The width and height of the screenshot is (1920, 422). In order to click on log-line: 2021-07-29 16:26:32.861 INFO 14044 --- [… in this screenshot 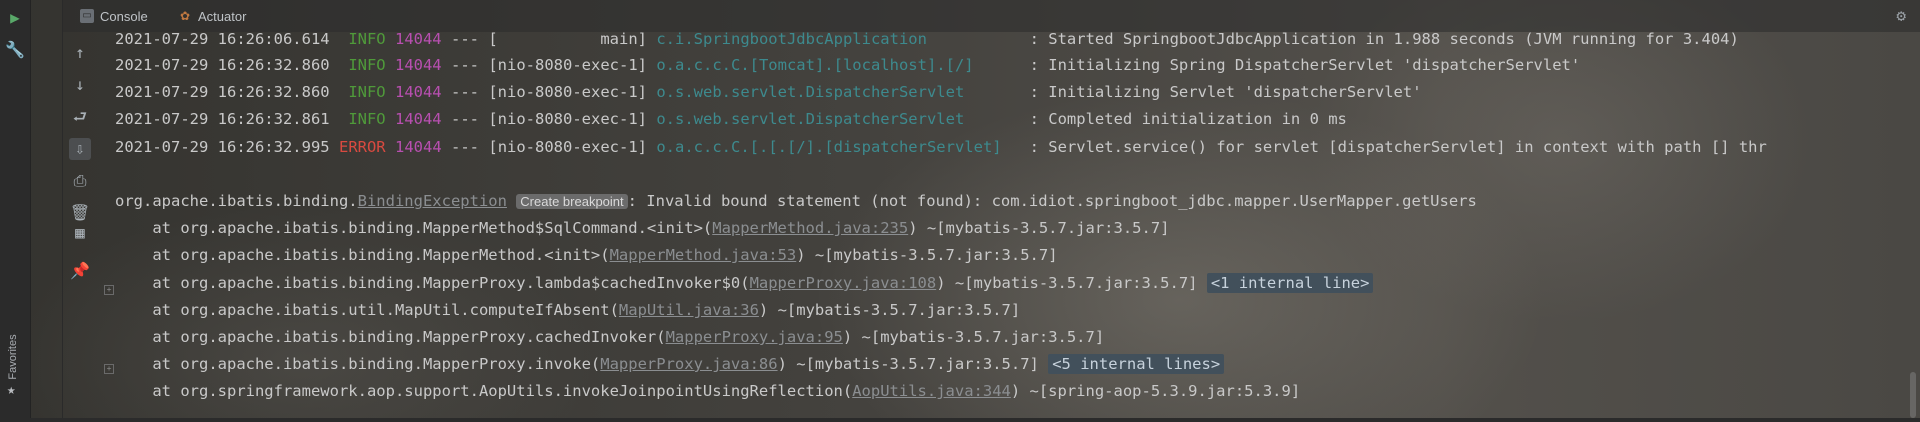, I will do `click(731, 119)`.